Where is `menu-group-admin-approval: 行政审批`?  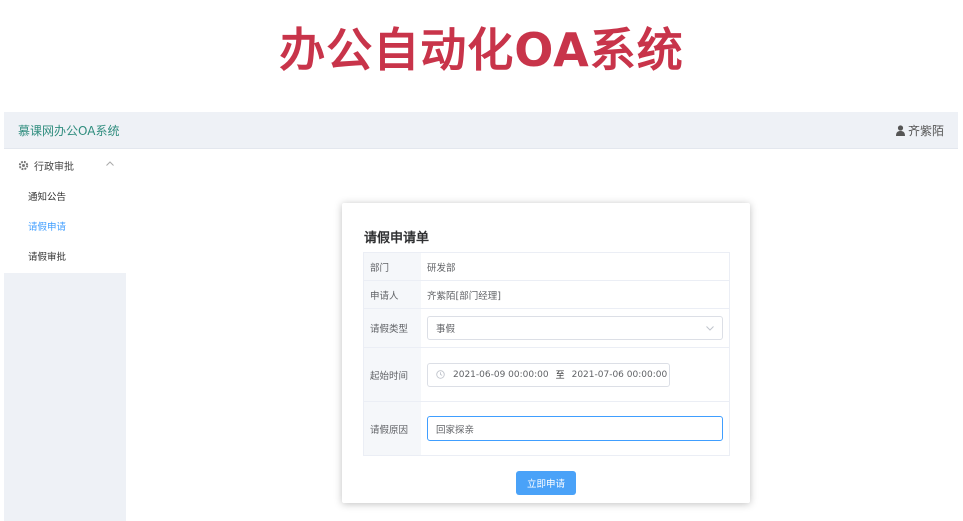
menu-group-admin-approval: 行政审批 is located at coordinates (65, 165).